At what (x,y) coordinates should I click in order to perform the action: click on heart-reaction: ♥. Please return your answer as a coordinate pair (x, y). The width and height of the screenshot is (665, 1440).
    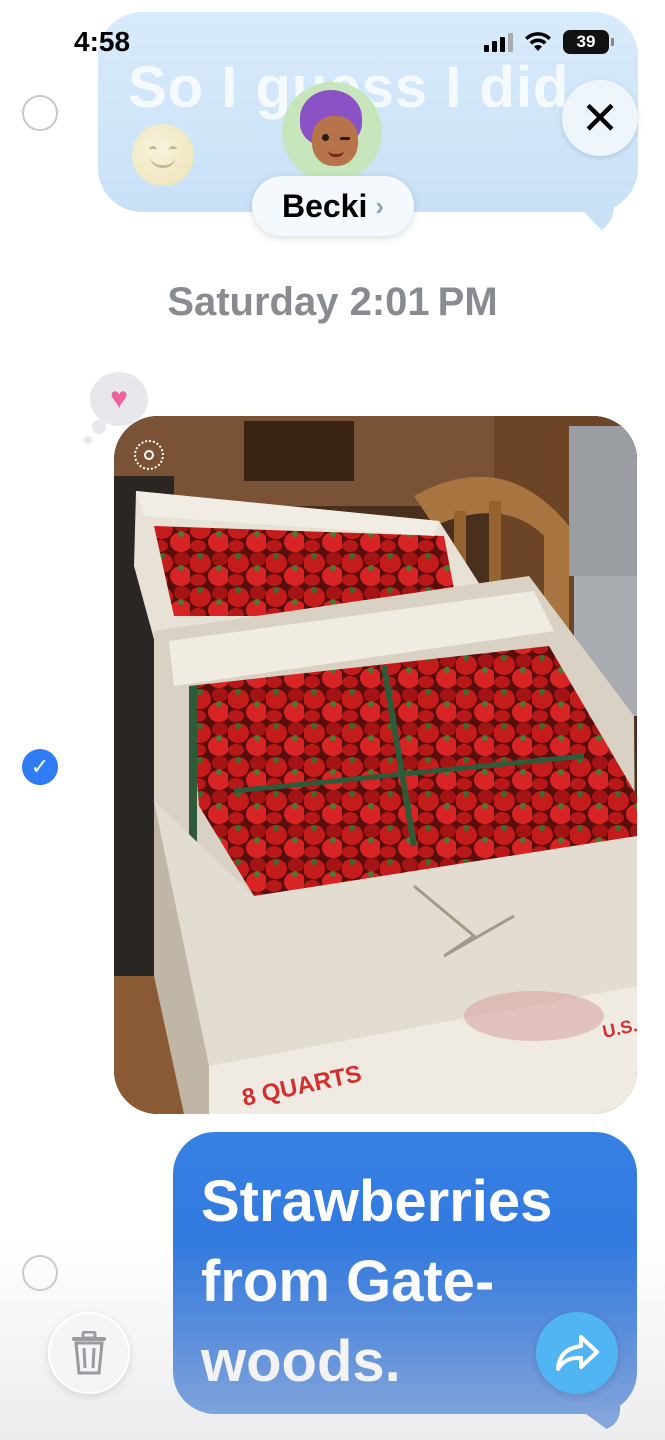
    Looking at the image, I should click on (119, 399).